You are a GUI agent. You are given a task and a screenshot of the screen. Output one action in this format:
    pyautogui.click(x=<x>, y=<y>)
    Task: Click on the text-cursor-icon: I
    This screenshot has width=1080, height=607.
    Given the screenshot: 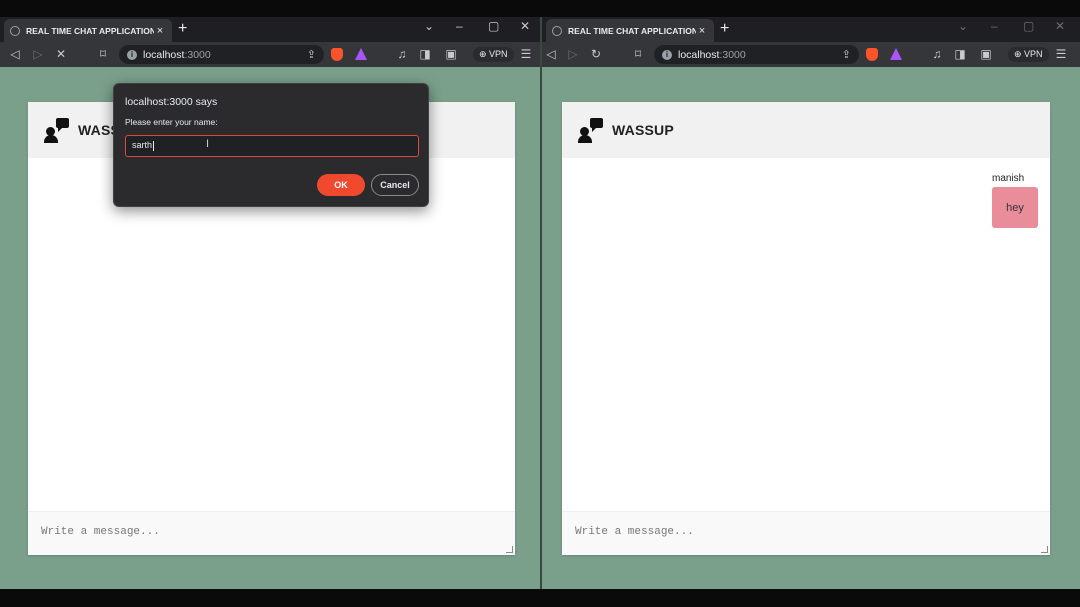 What is the action you would take?
    pyautogui.click(x=208, y=144)
    